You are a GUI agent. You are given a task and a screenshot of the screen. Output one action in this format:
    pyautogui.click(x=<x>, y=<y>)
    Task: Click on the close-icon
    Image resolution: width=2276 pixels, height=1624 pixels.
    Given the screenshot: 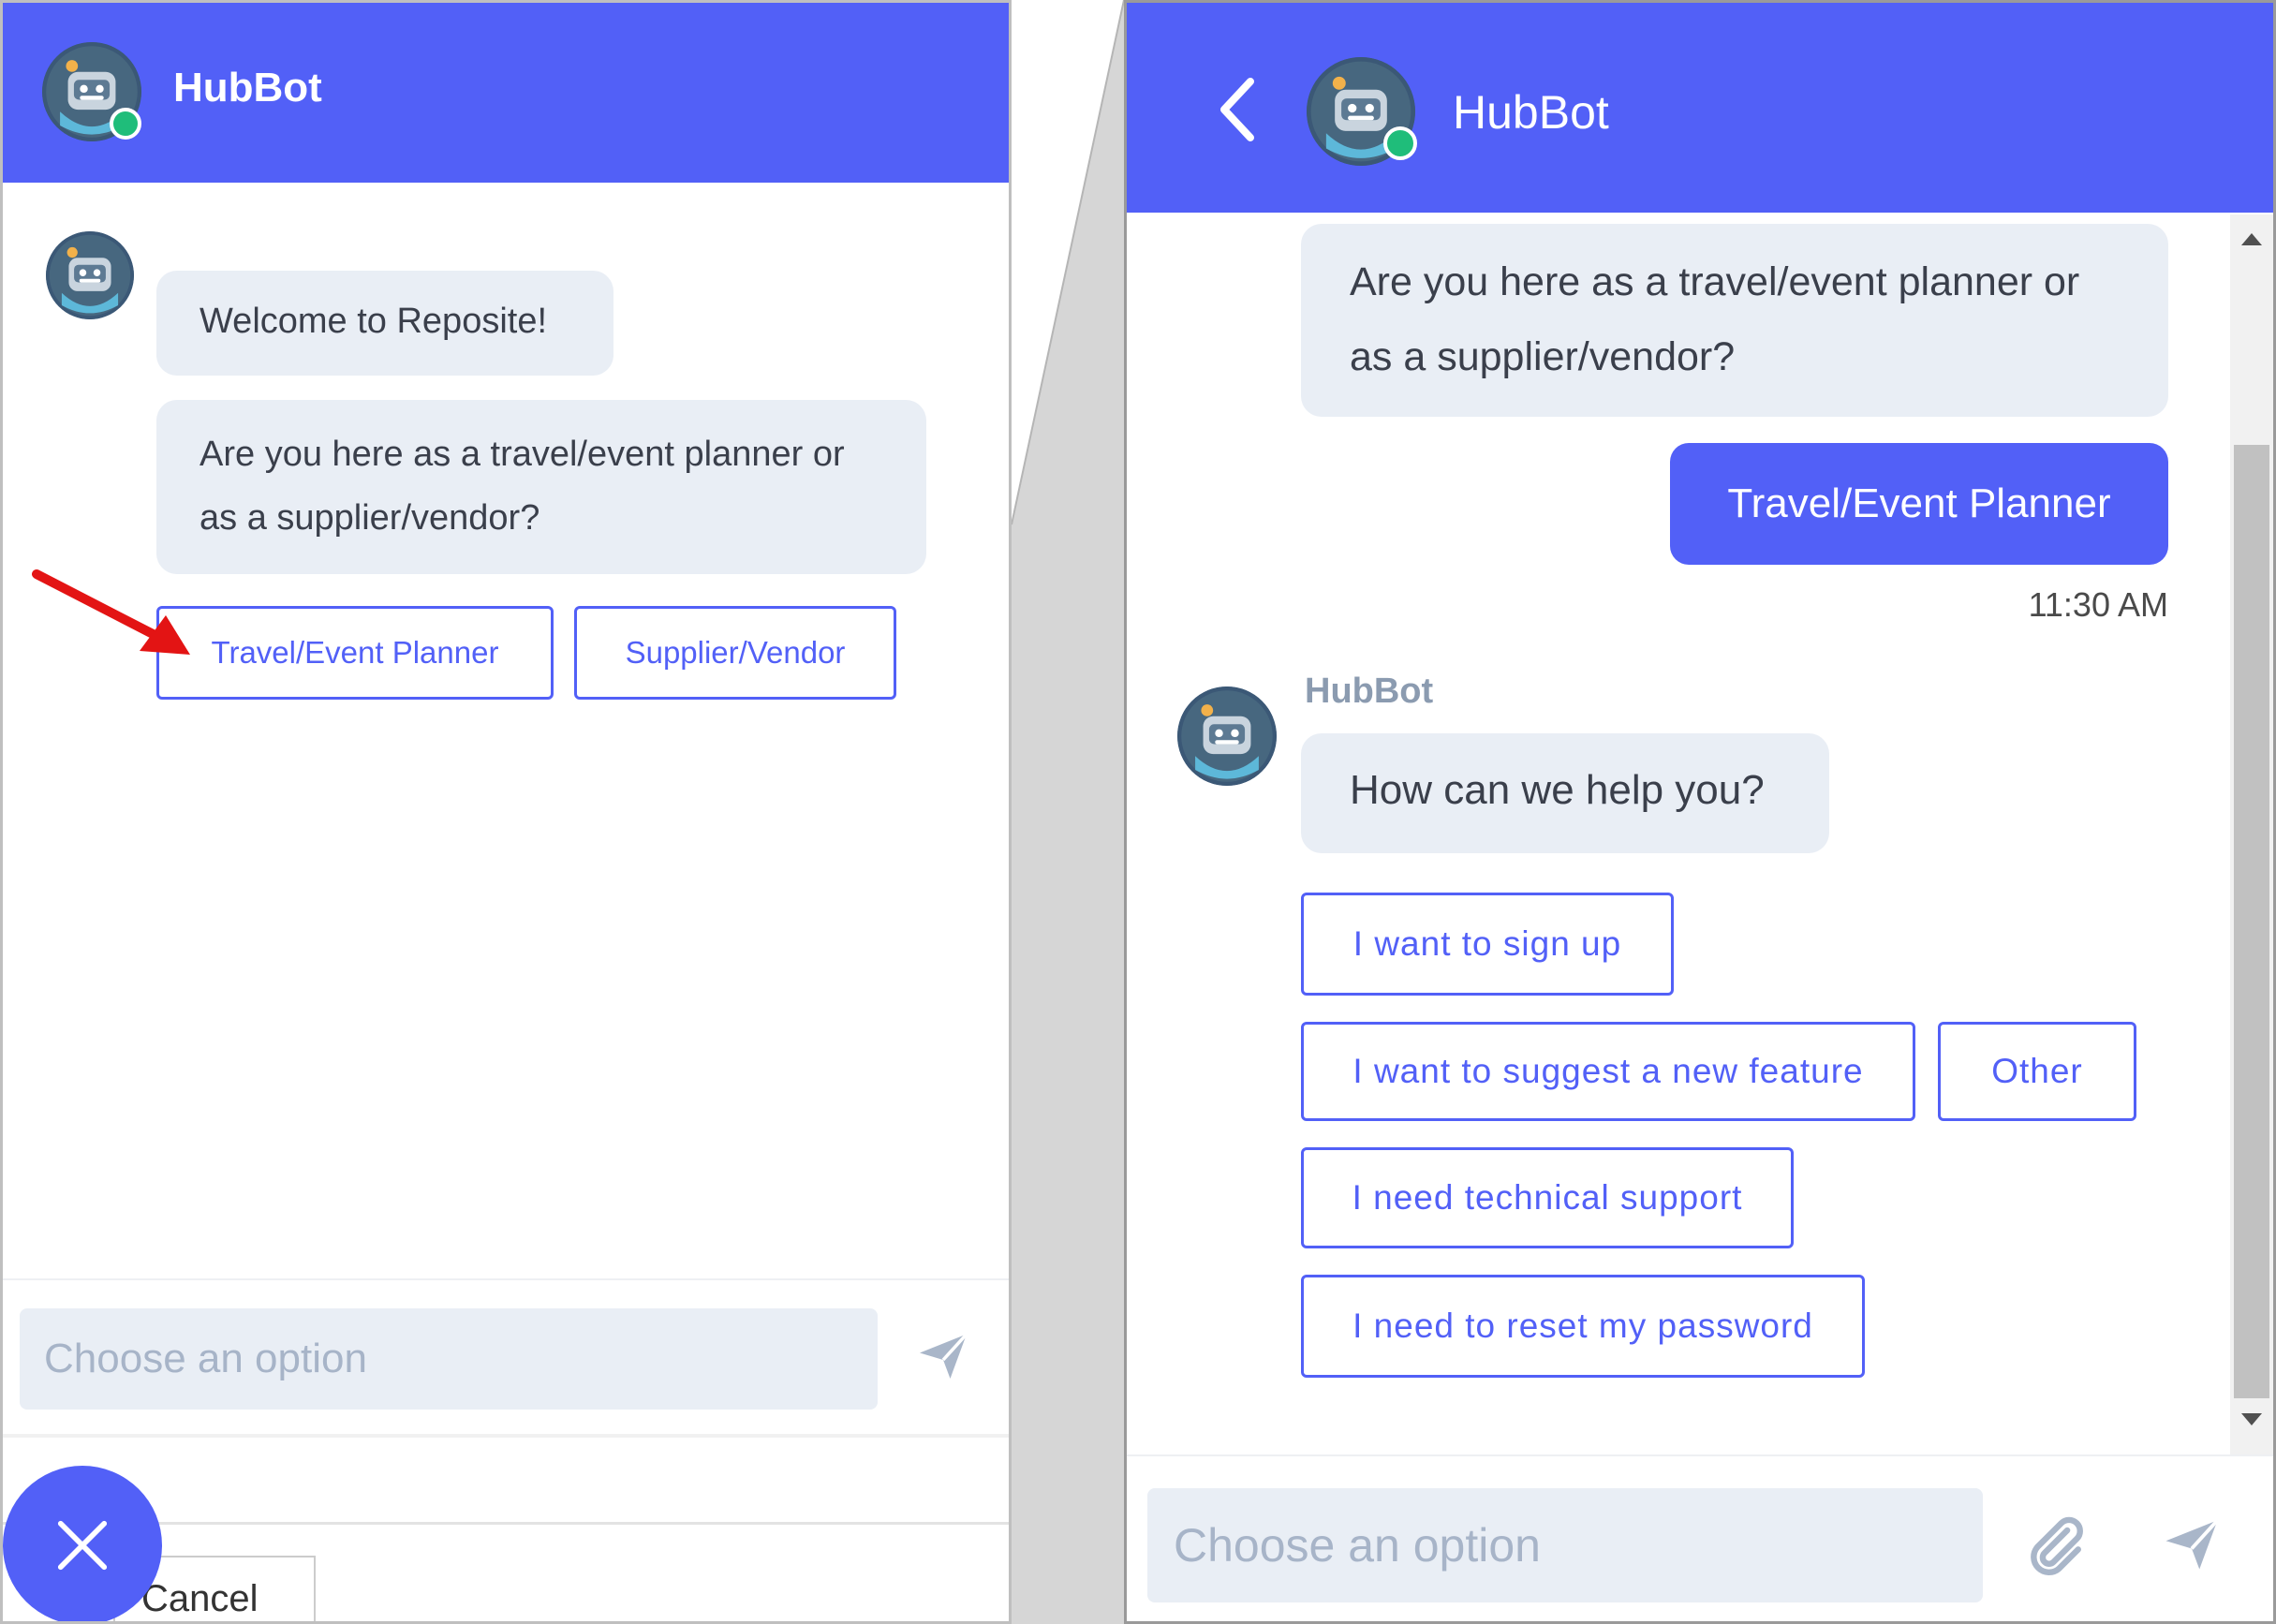 What is the action you would take?
    pyautogui.click(x=82, y=1545)
    